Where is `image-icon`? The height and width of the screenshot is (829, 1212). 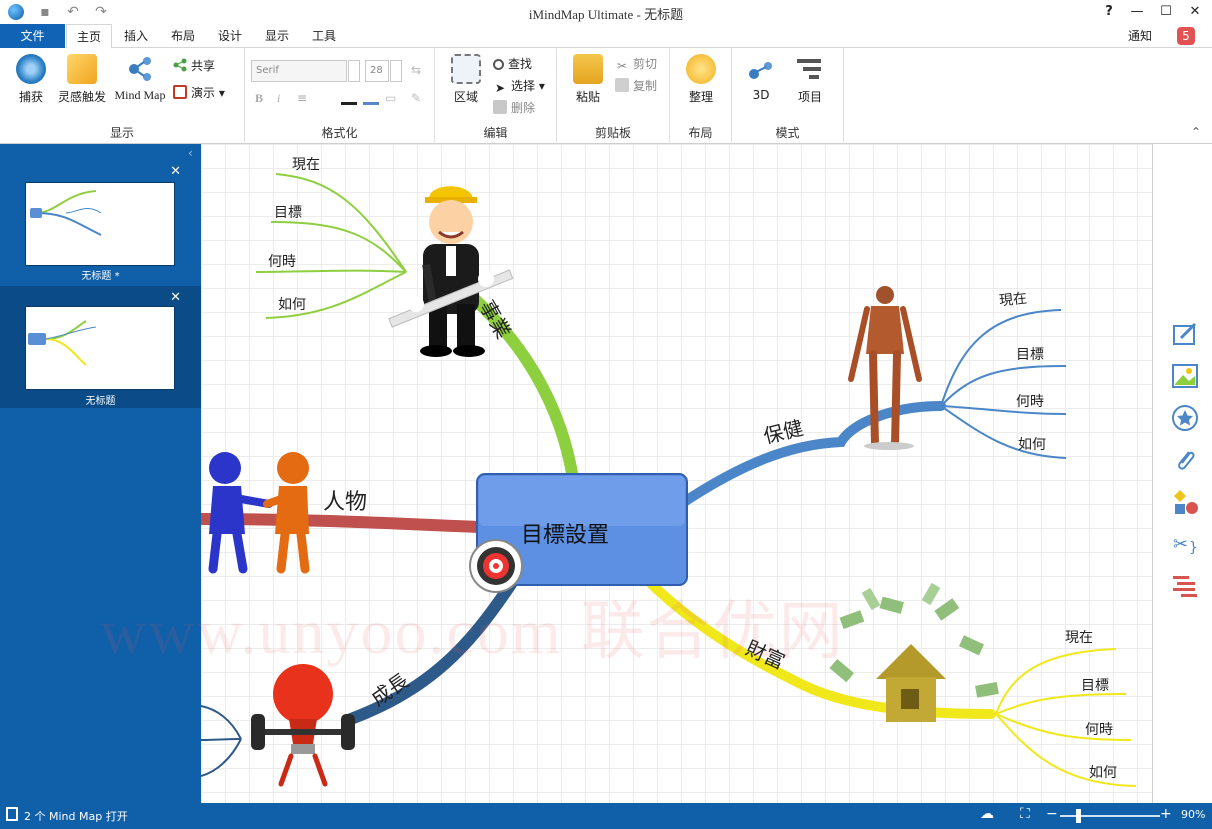 image-icon is located at coordinates (1185, 376).